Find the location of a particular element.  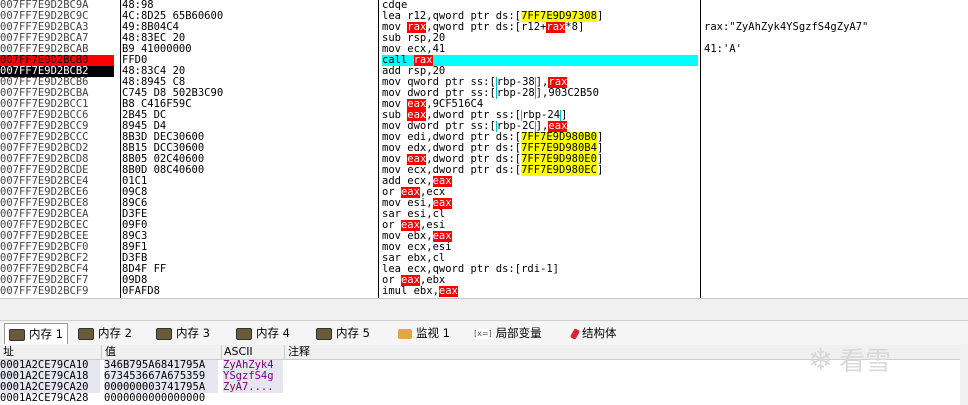

instruction-address: 007FF7E9D2BCD2 is located at coordinates (57, 148).